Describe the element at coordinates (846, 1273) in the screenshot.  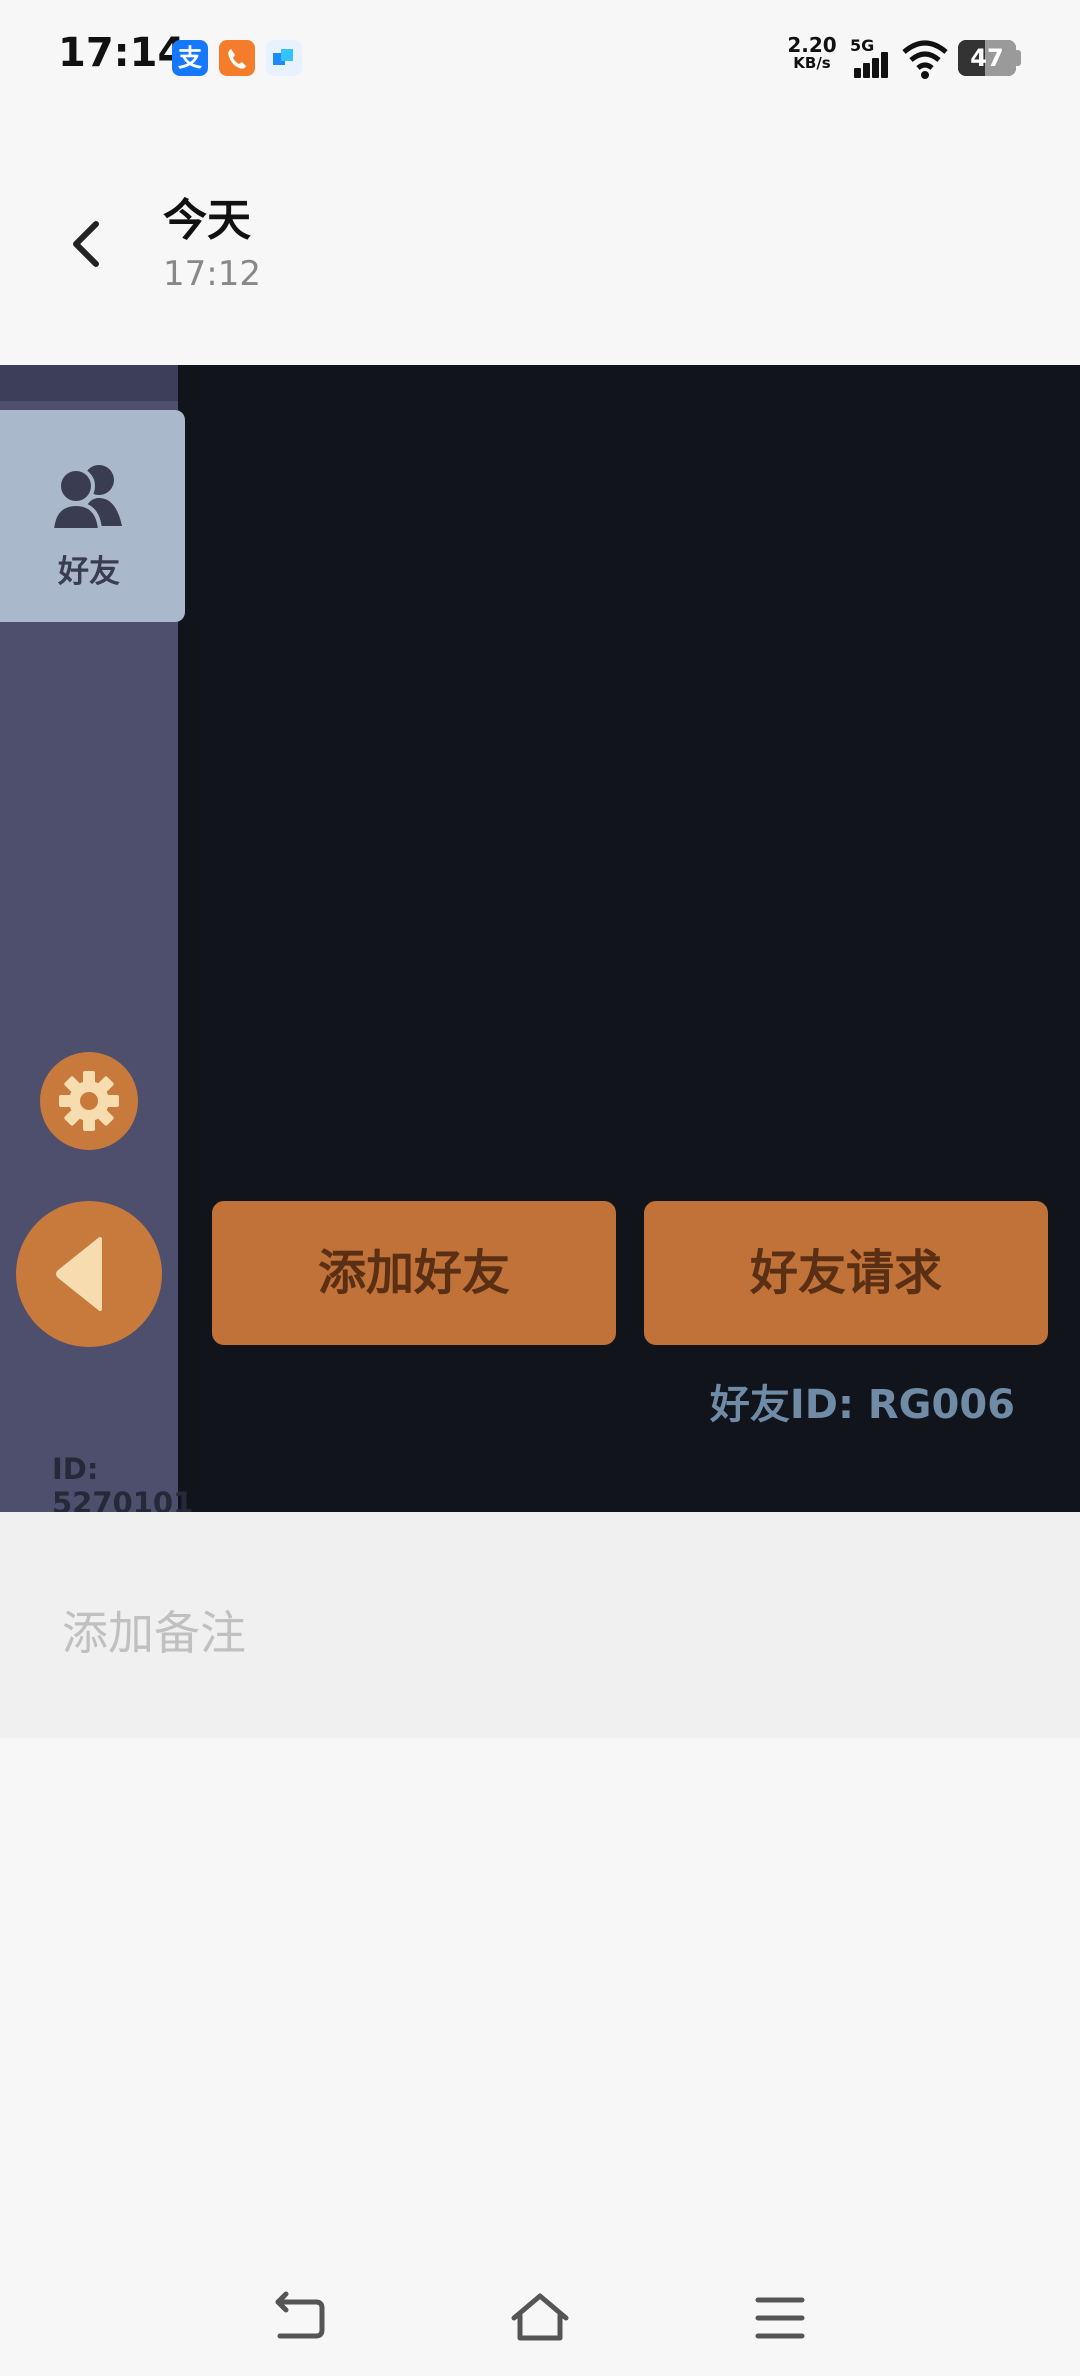
I see `friend-requests-button: 好友请求` at that location.